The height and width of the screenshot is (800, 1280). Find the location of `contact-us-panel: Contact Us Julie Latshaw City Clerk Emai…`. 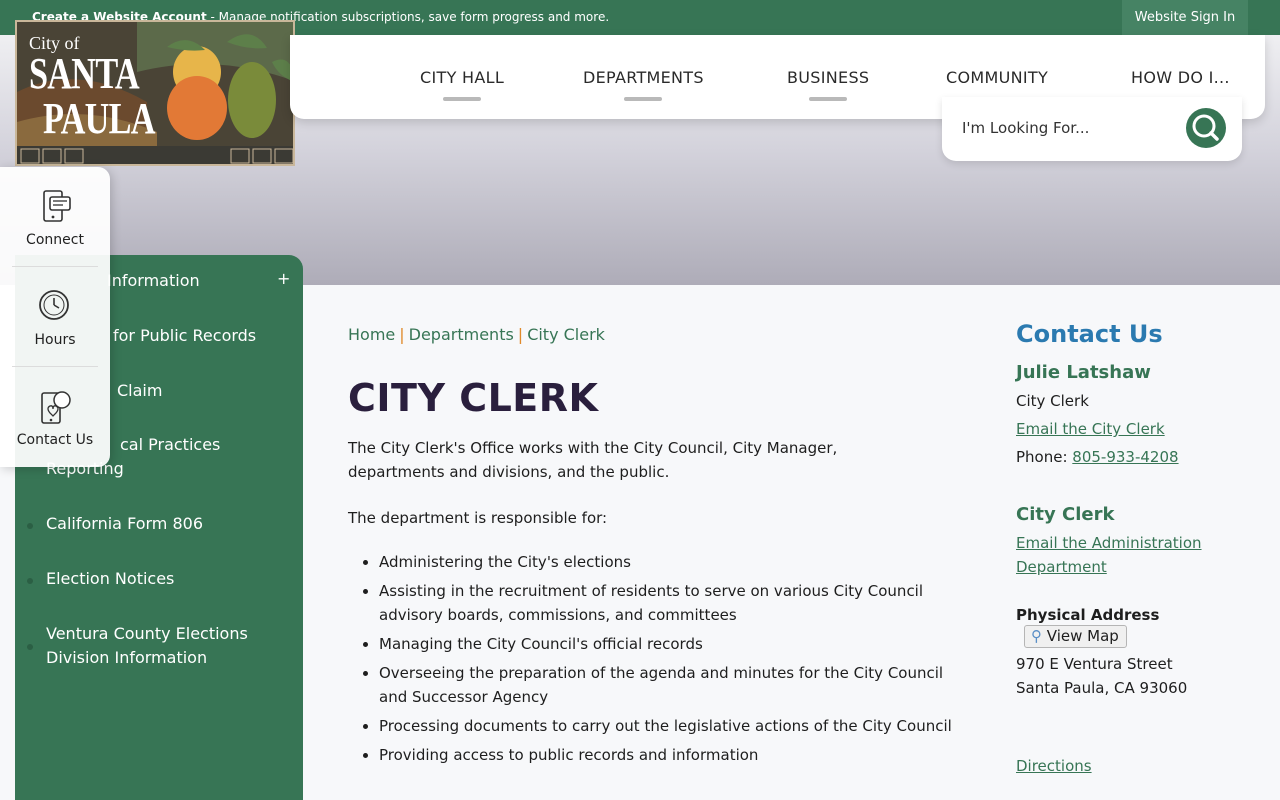

contact-us-panel: Contact Us Julie Latshaw City Clerk Emai… is located at coordinates (1136, 549).